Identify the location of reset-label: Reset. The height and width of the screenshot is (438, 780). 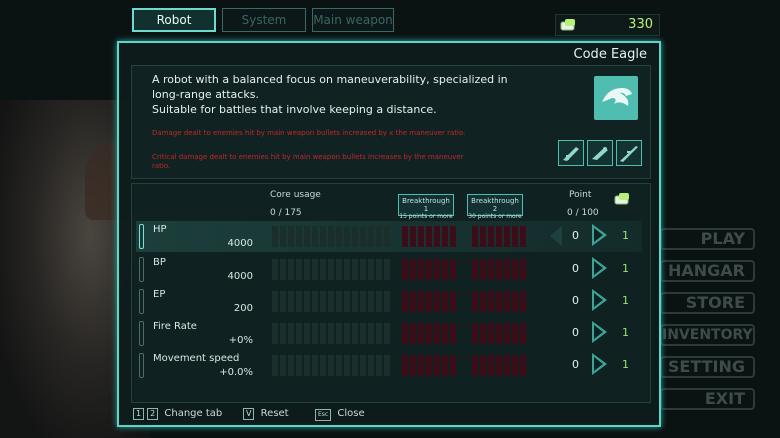
(274, 413).